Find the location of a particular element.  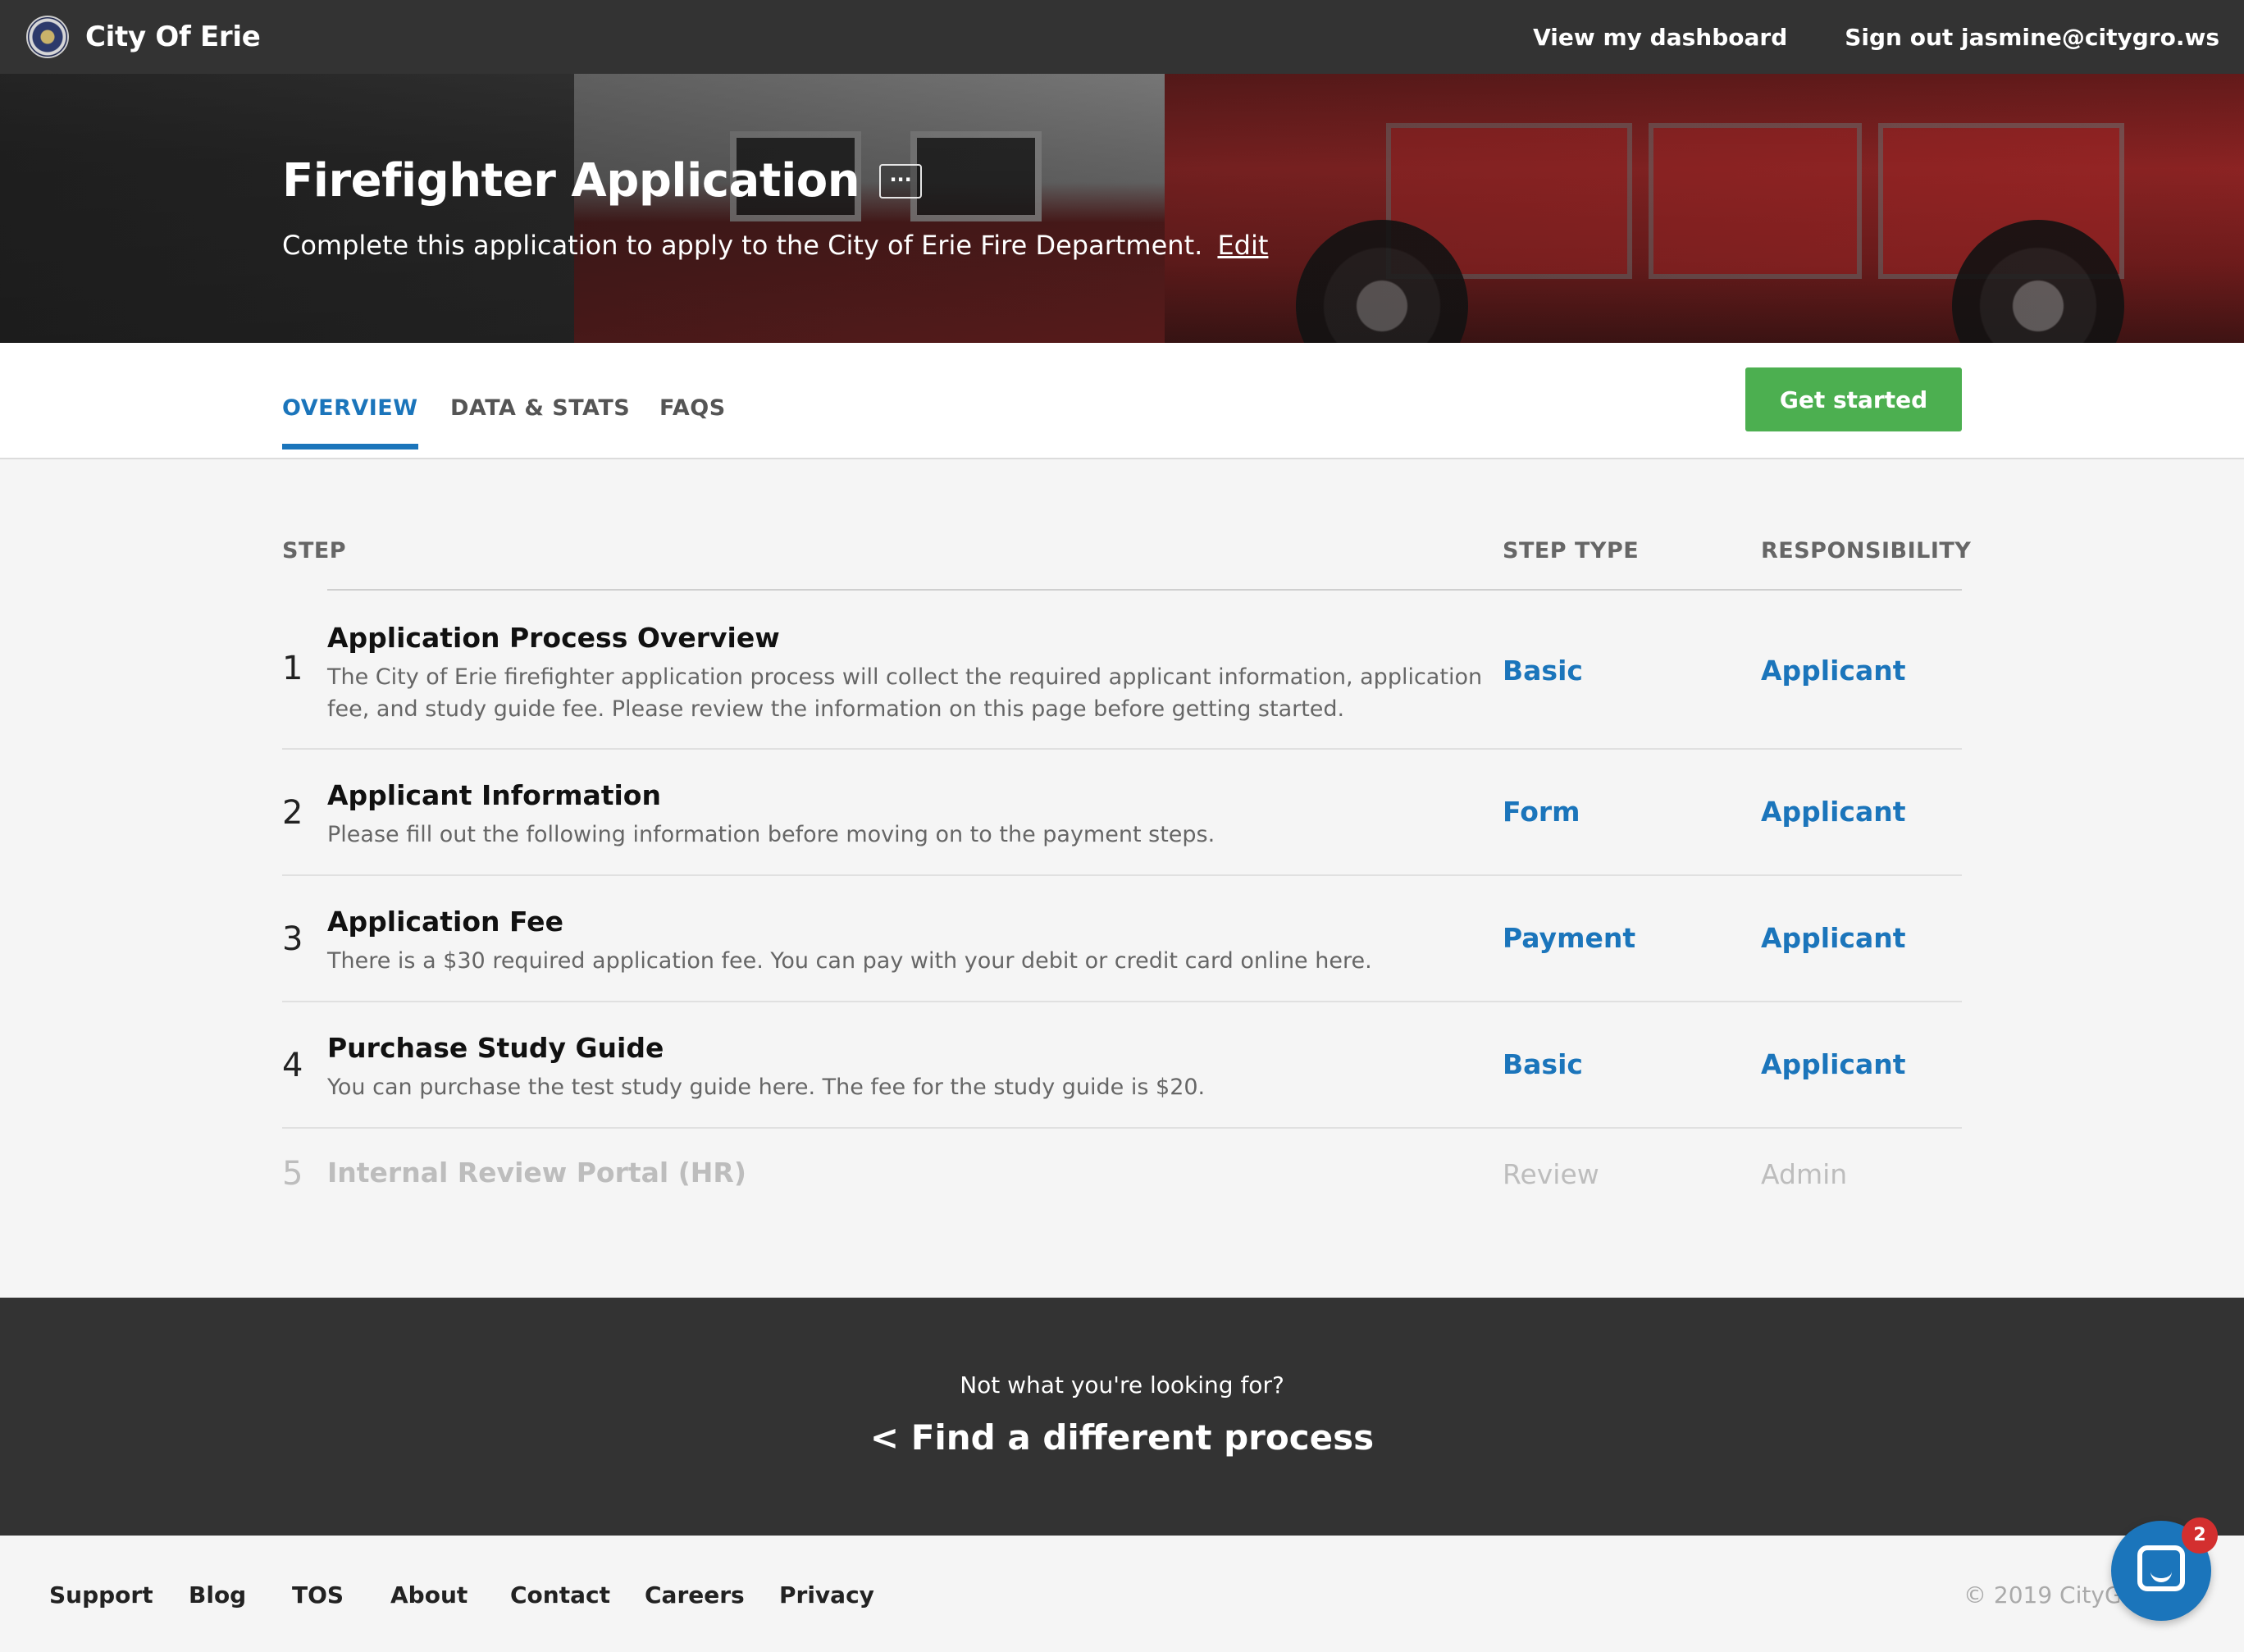

step-title: Application Process Overview is located at coordinates (553, 638).